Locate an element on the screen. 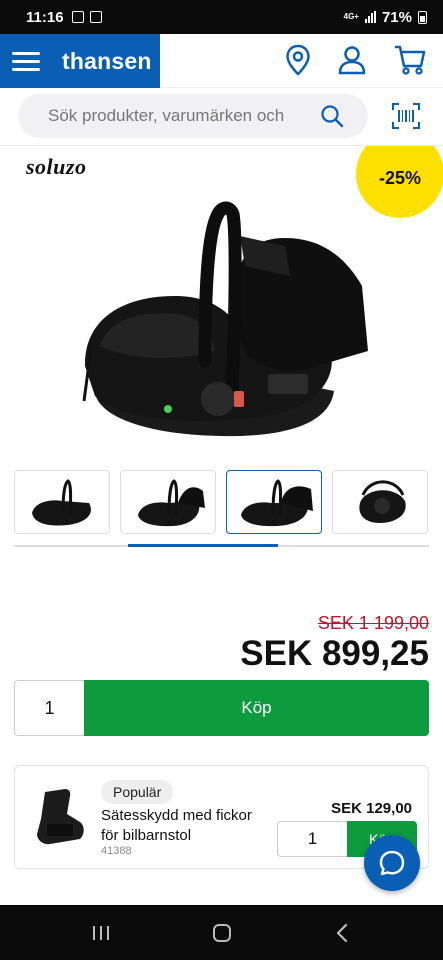 This screenshot has width=443, height=960. app-header: thansen is located at coordinates (221, 61).